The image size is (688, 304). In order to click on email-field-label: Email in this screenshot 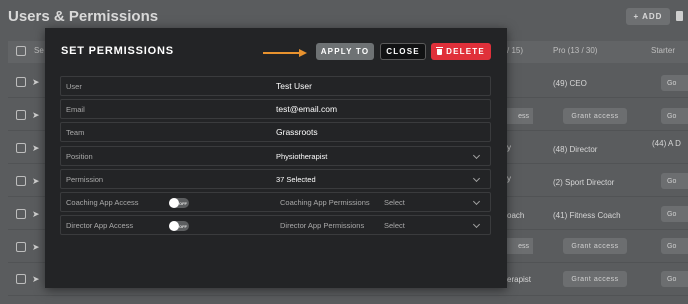, I will do `click(75, 109)`.